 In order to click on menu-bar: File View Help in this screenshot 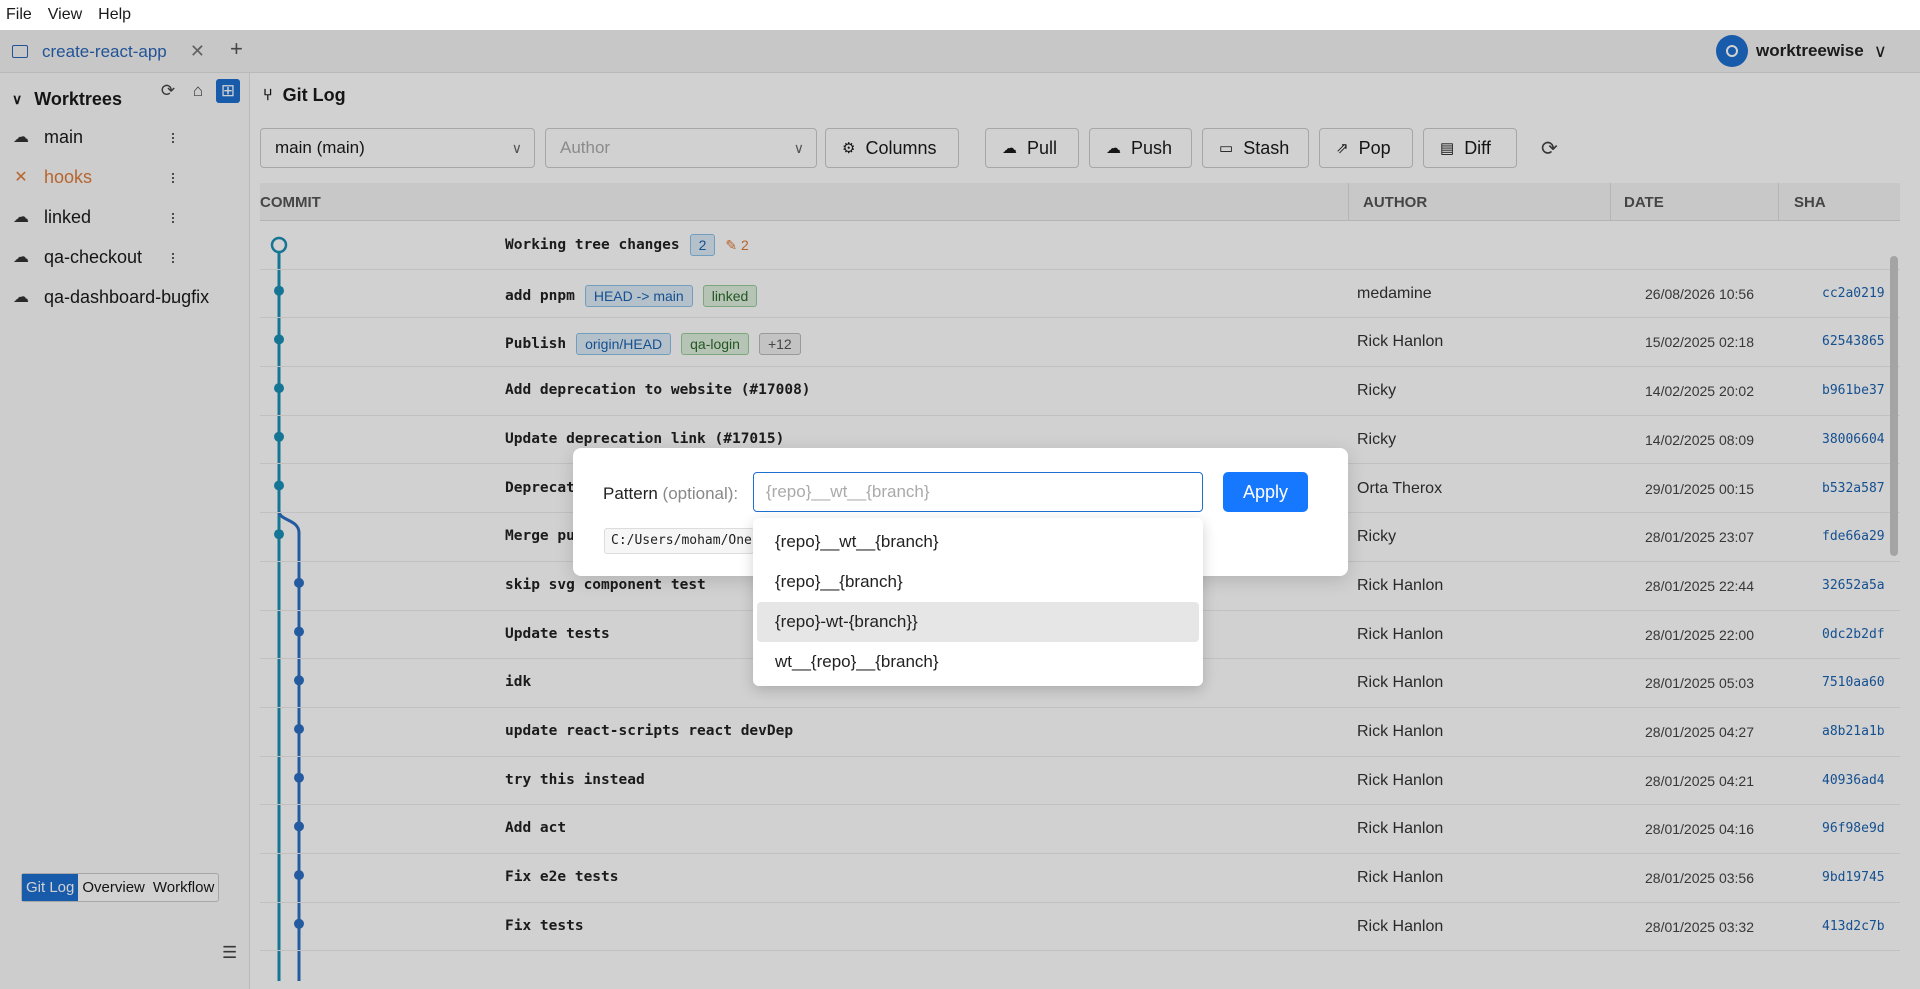, I will do `click(960, 15)`.